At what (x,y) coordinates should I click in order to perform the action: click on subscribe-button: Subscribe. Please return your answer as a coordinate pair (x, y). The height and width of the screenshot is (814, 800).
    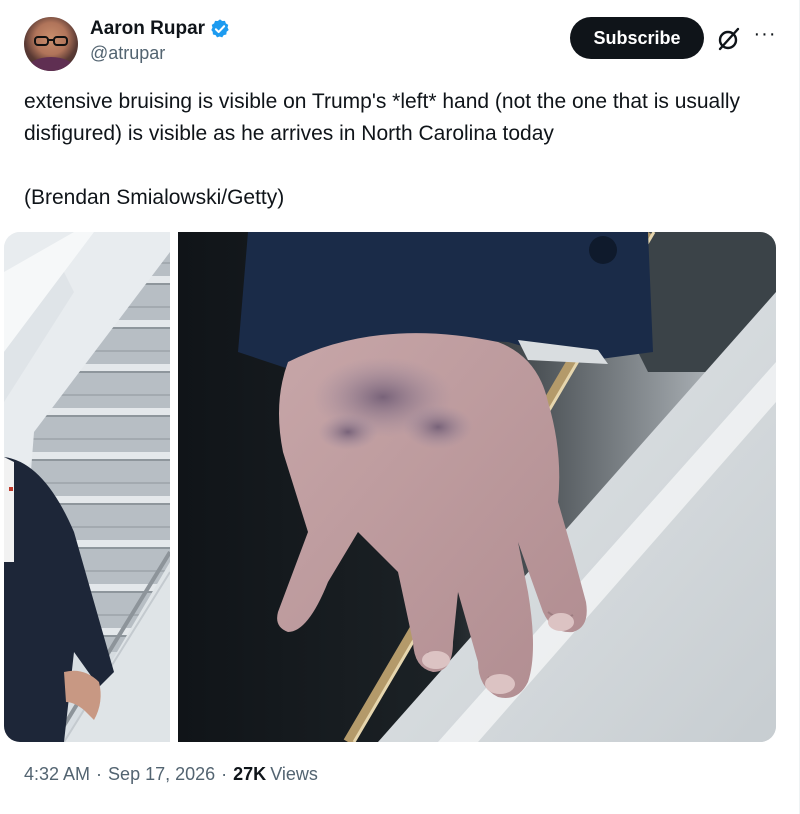
    Looking at the image, I should click on (637, 38).